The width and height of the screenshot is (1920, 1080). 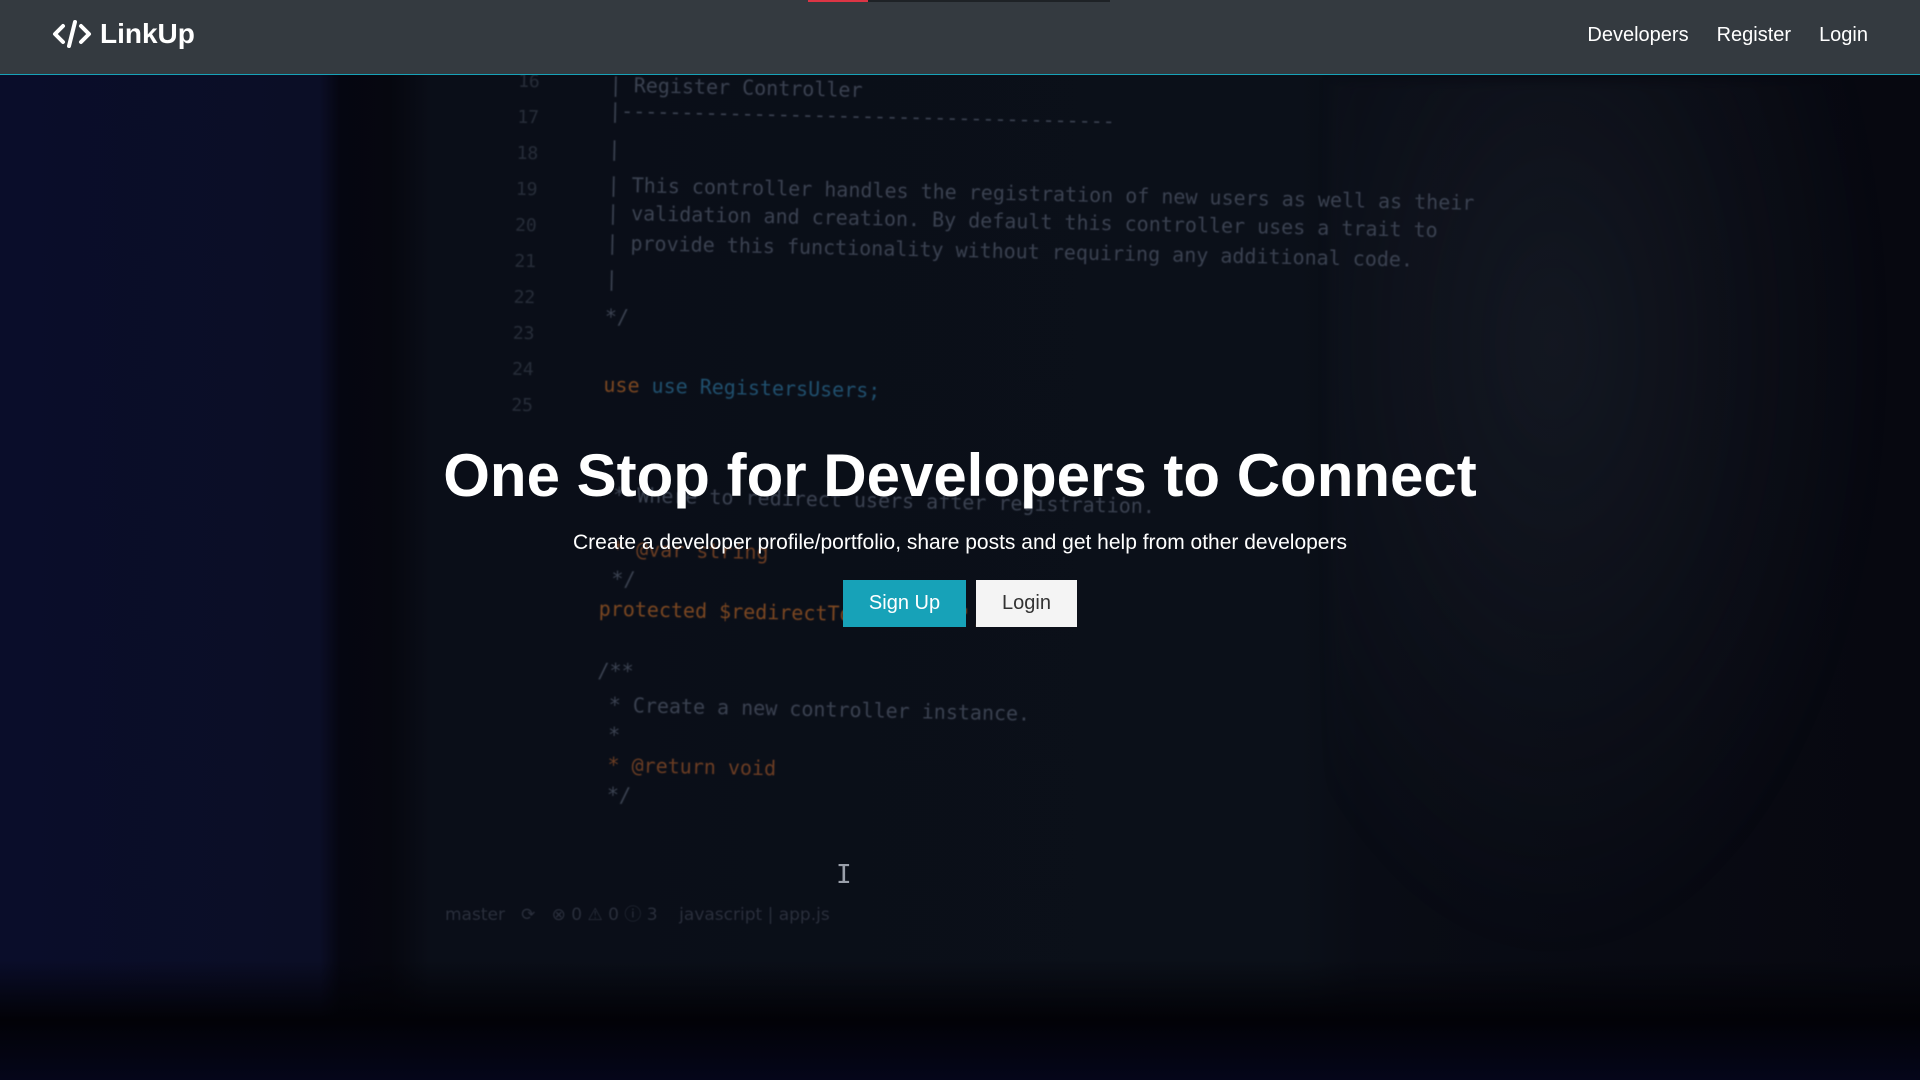 I want to click on brand-link: LinkUp, so click(x=123, y=34).